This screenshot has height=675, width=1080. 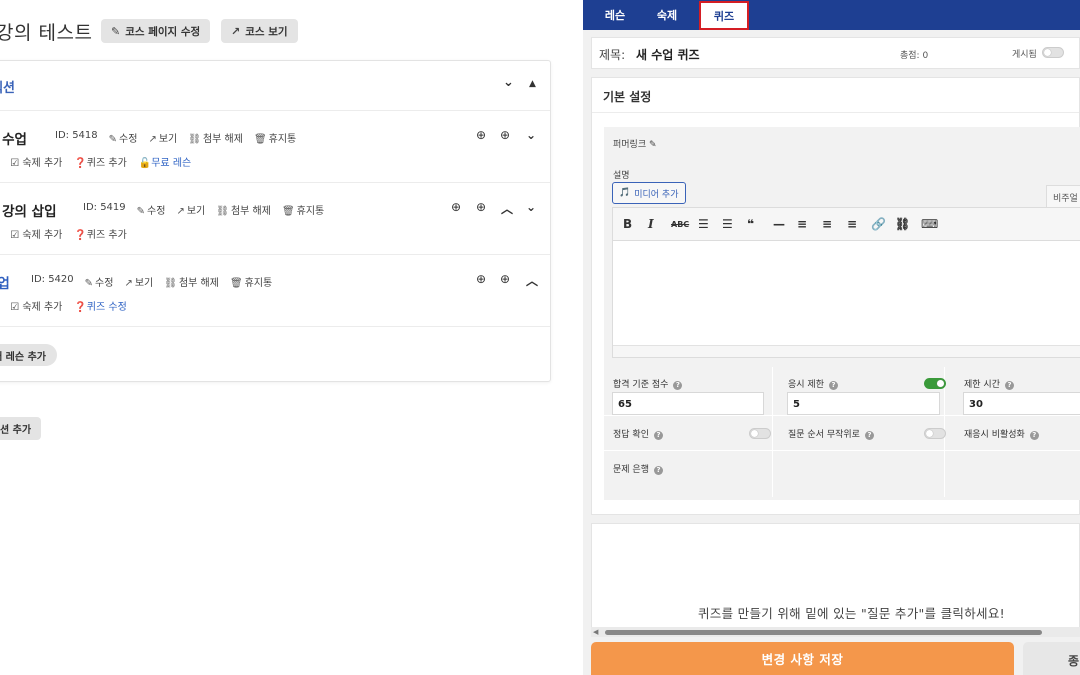 What do you see at coordinates (813, 383) in the screenshot?
I see `attempt-limit-label: 응시 제한?` at bounding box center [813, 383].